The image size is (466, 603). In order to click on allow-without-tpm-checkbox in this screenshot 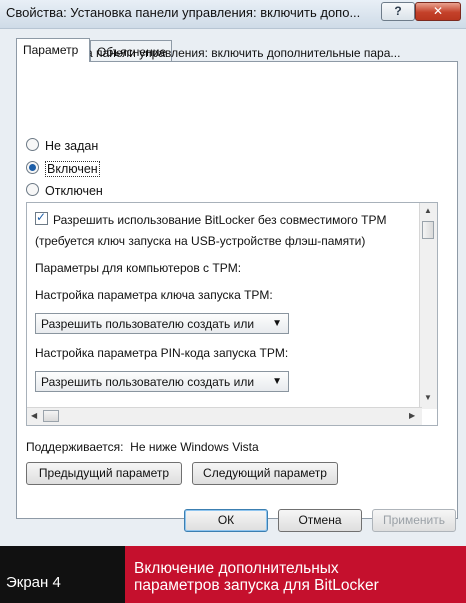, I will do `click(41, 217)`.